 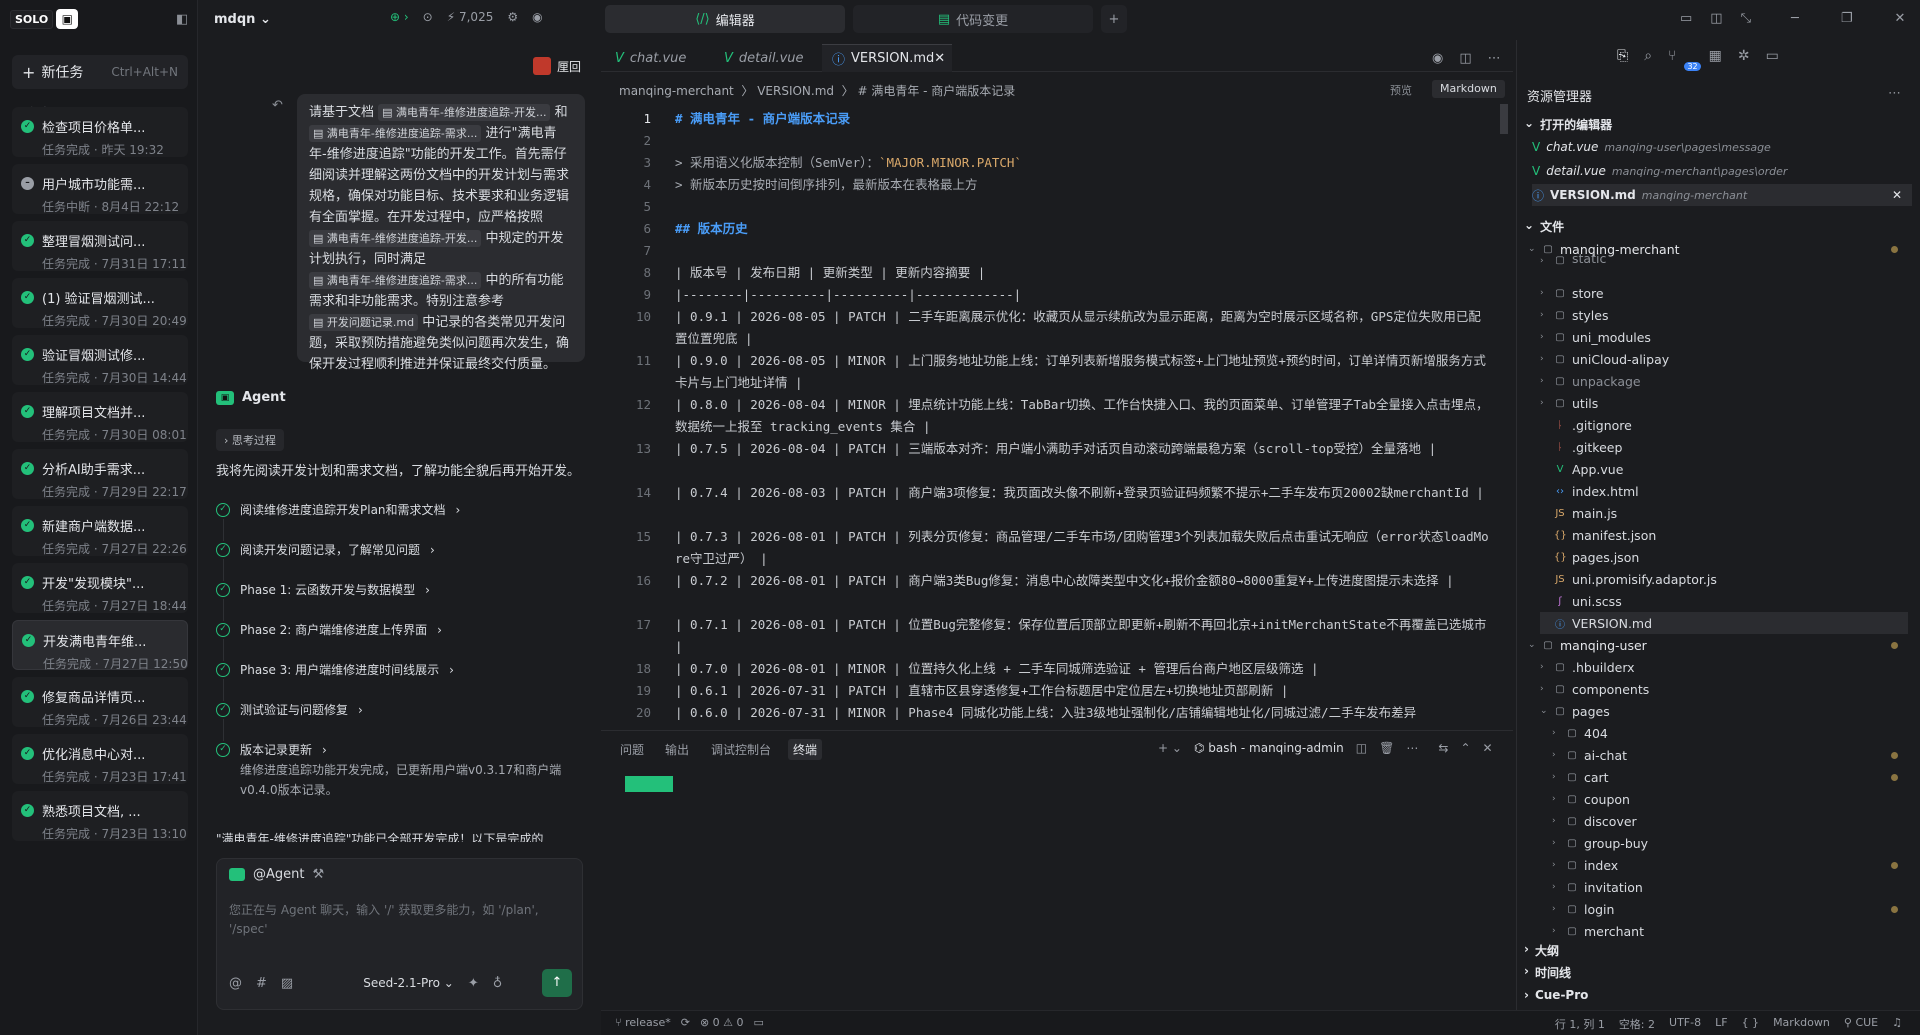 What do you see at coordinates (1724, 601) in the screenshot?
I see `file-item: ʃ uni.scss` at bounding box center [1724, 601].